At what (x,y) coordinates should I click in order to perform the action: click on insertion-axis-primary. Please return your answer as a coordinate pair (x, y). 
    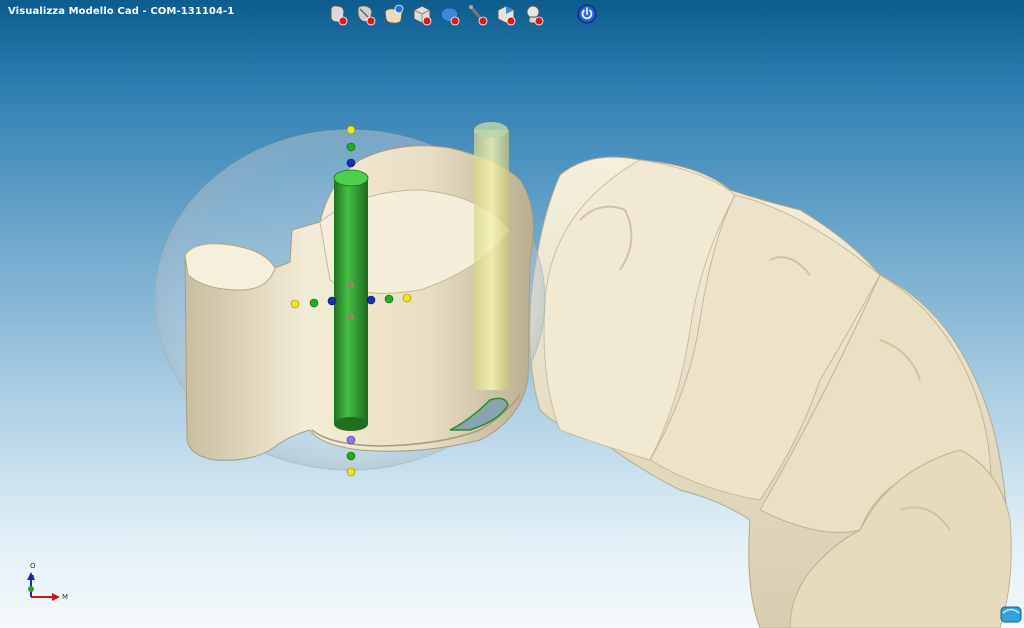
    Looking at the image, I should click on (351, 300).